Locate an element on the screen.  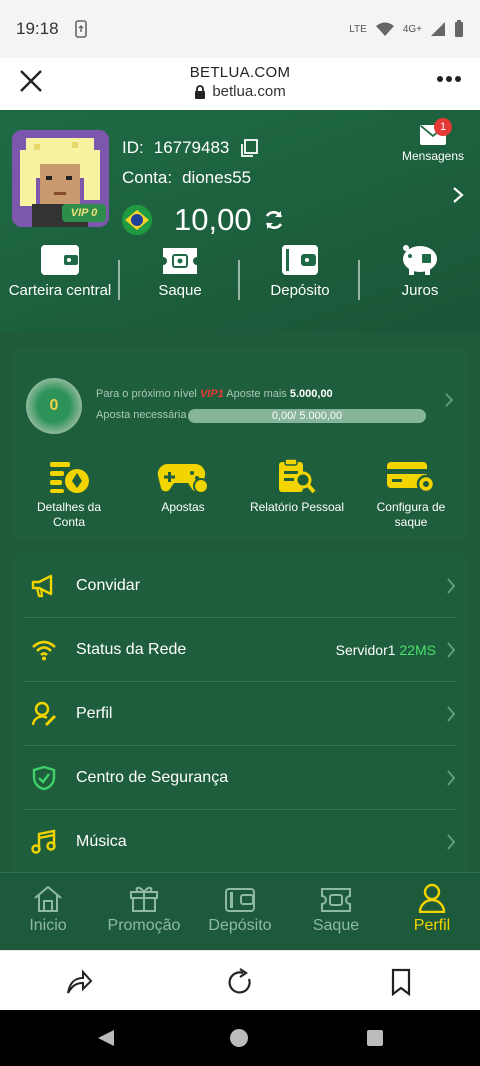
nav-withdraw: Saque is located at coordinates (336, 911).